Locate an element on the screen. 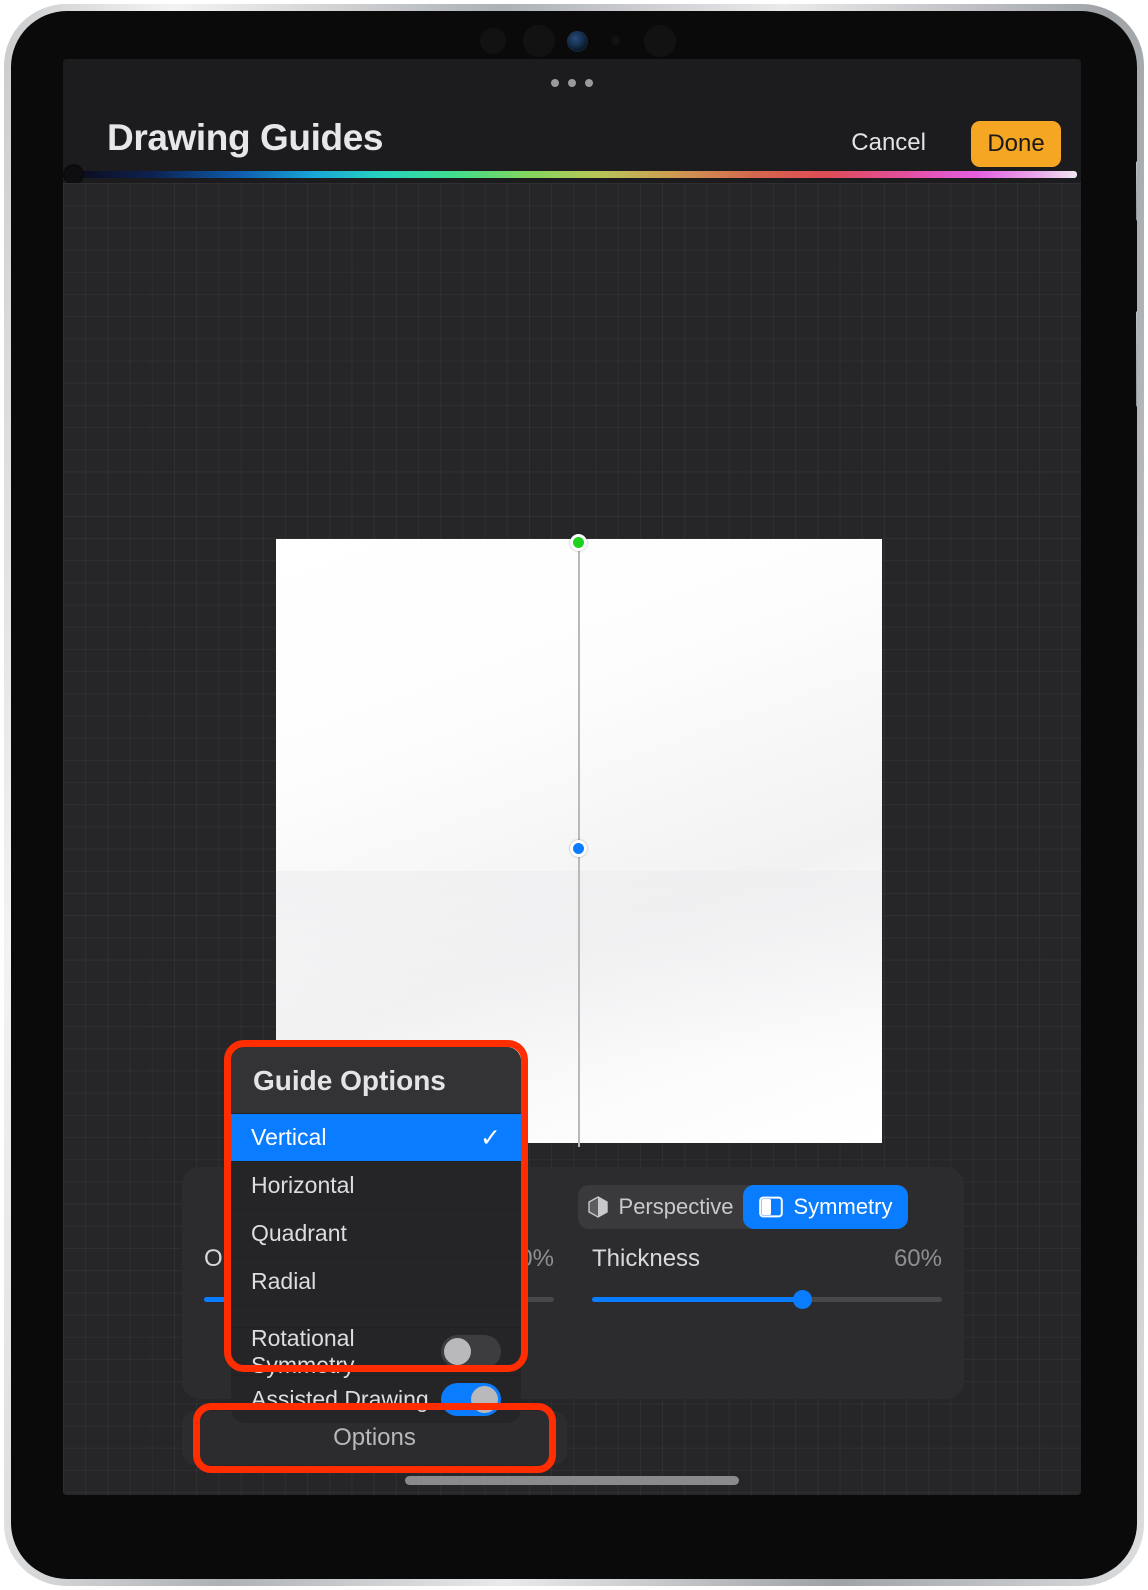  guide-option-horizontal-label: Horizontal is located at coordinates (303, 1185).